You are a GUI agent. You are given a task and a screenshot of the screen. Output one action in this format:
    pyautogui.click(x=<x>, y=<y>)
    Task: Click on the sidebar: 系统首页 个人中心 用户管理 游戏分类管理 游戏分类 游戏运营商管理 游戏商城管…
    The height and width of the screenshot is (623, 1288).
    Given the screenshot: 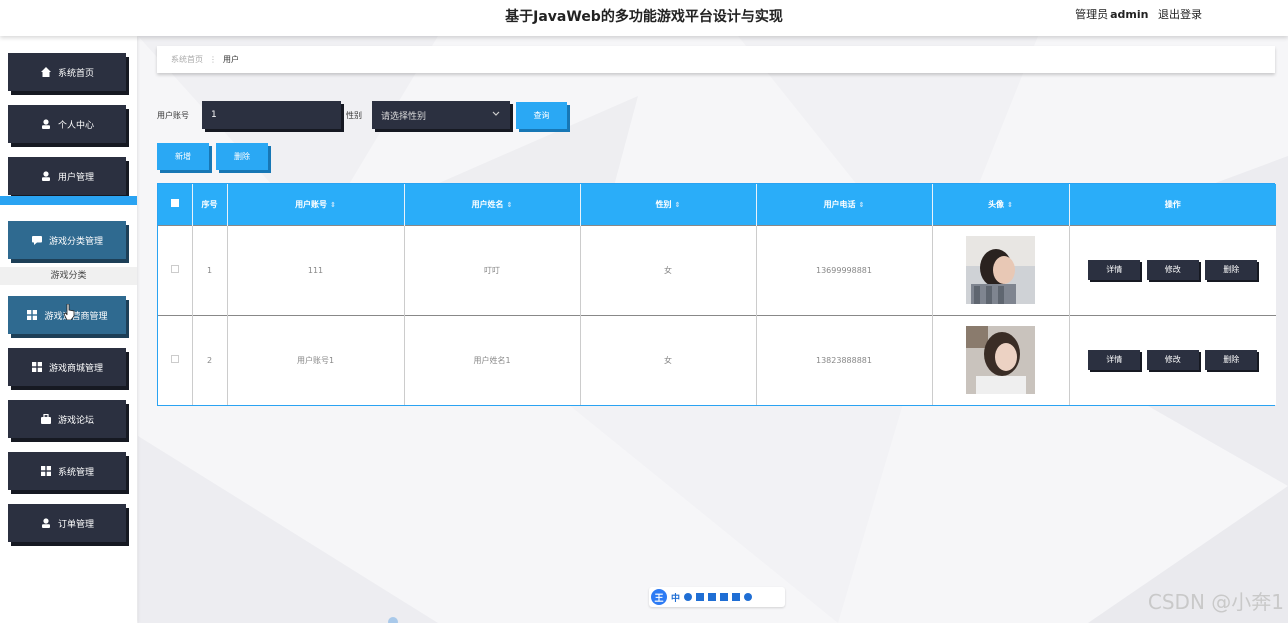 What is the action you would take?
    pyautogui.click(x=68, y=329)
    